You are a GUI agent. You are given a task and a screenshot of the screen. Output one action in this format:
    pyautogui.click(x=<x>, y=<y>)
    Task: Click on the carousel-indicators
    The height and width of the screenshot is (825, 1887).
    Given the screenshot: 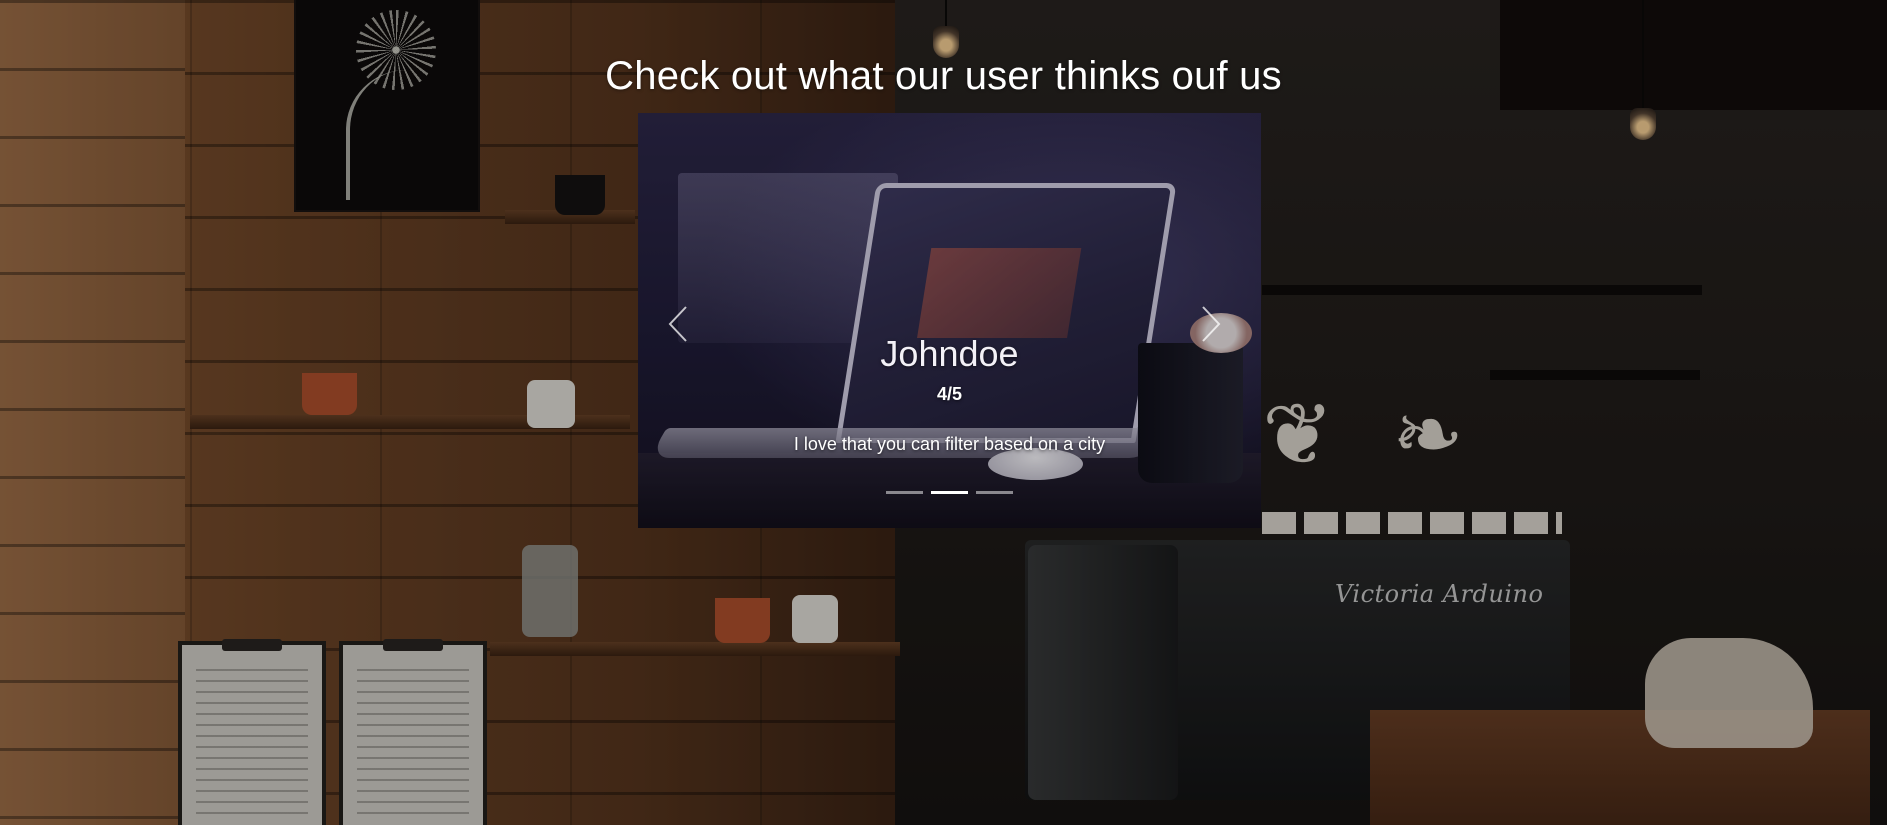 What is the action you would take?
    pyautogui.click(x=949, y=492)
    